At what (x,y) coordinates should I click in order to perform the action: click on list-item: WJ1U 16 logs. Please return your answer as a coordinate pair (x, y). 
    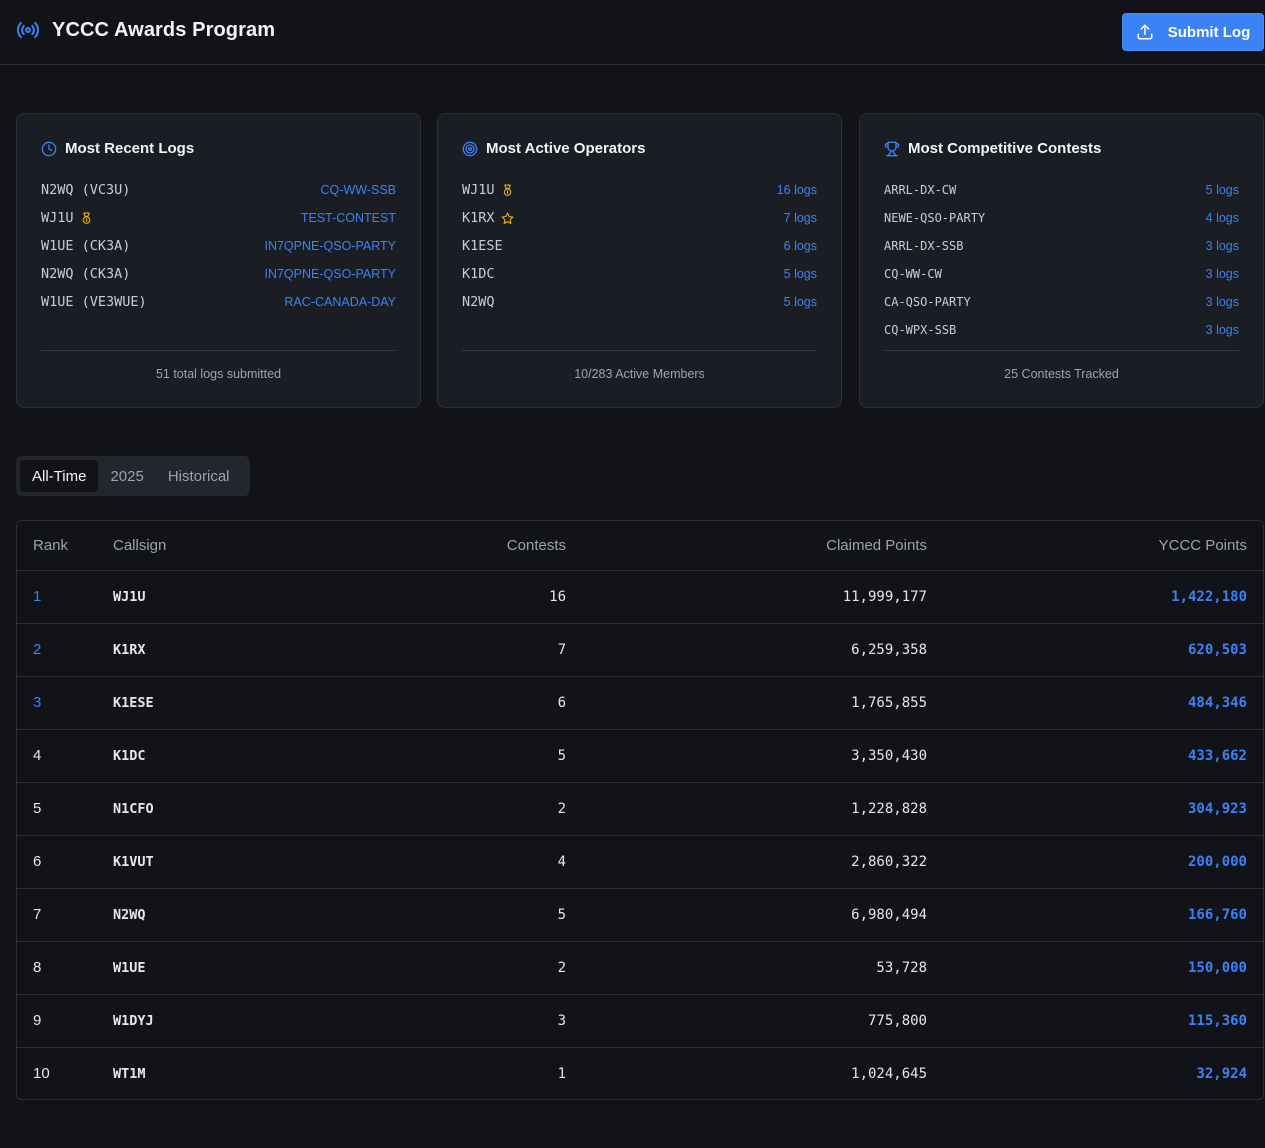
    Looking at the image, I should click on (639, 190).